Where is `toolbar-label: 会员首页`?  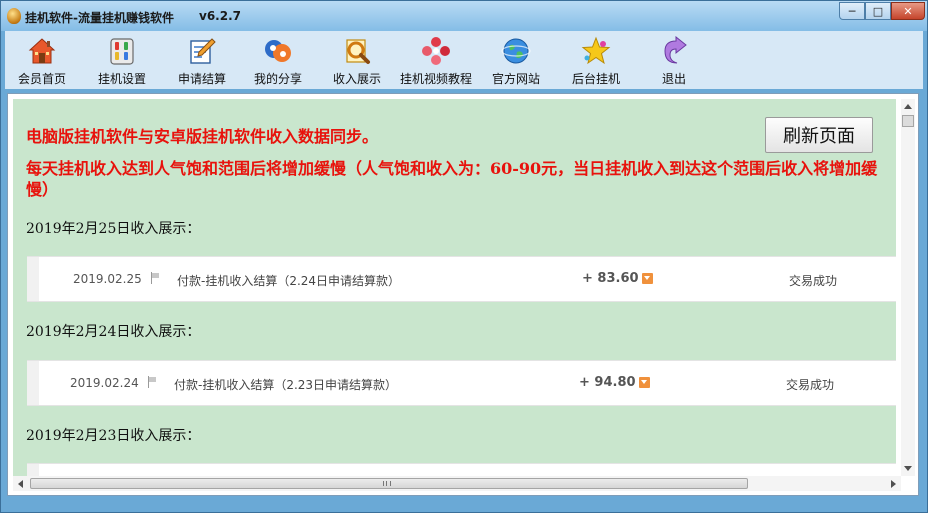
toolbar-label: 会员首页 is located at coordinates (41, 79).